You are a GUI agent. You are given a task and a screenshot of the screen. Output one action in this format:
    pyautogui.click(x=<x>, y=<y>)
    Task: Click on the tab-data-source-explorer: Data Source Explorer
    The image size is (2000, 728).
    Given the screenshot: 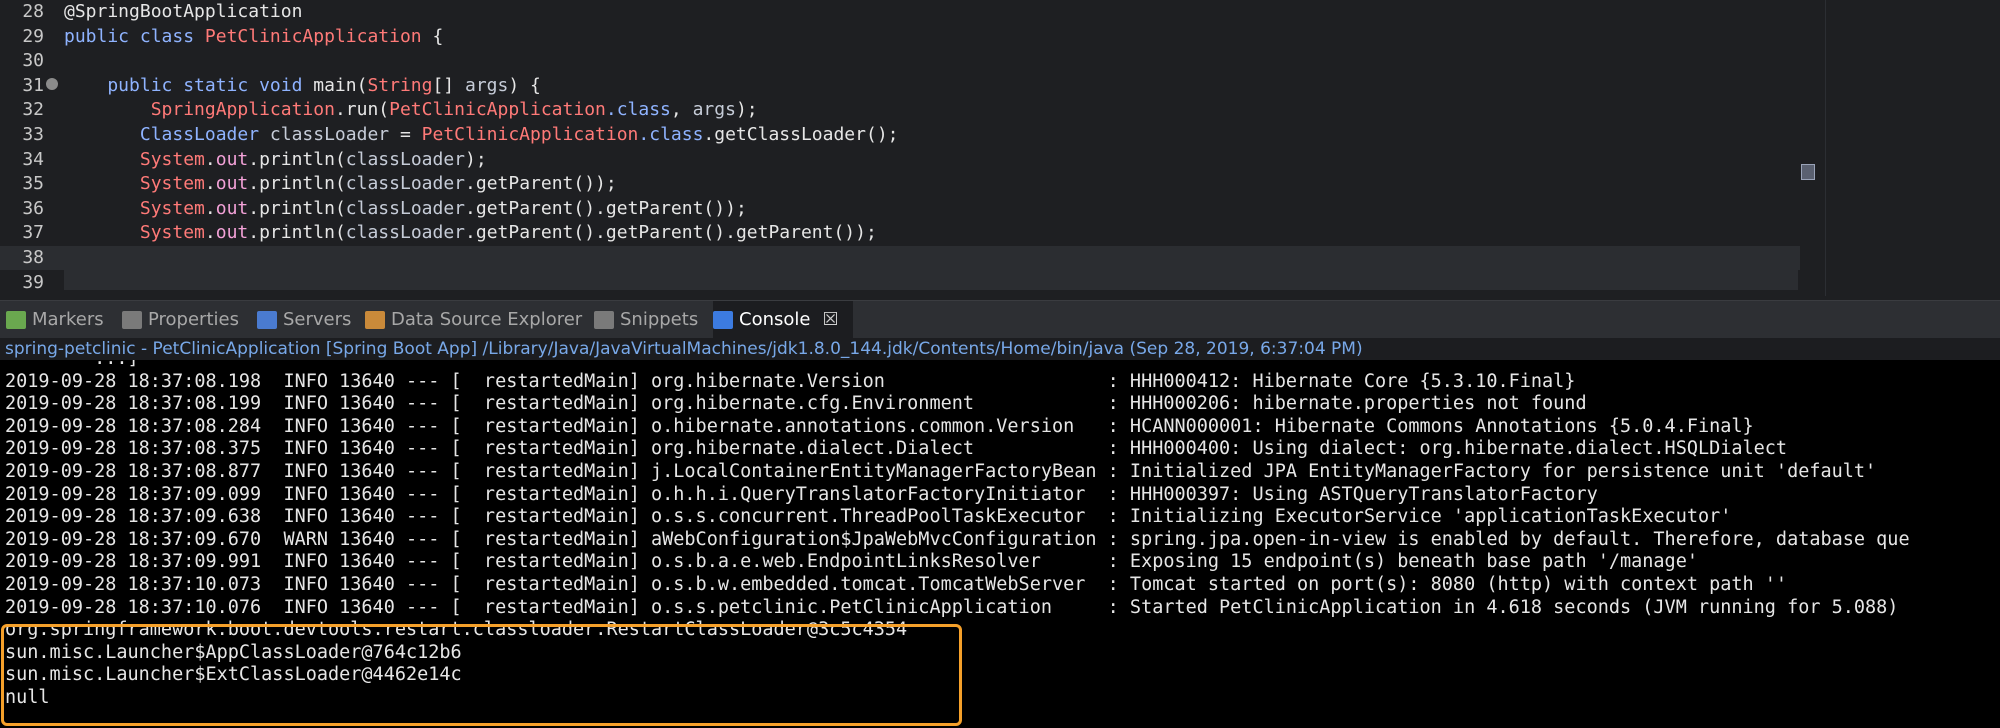 What is the action you would take?
    pyautogui.click(x=476, y=320)
    